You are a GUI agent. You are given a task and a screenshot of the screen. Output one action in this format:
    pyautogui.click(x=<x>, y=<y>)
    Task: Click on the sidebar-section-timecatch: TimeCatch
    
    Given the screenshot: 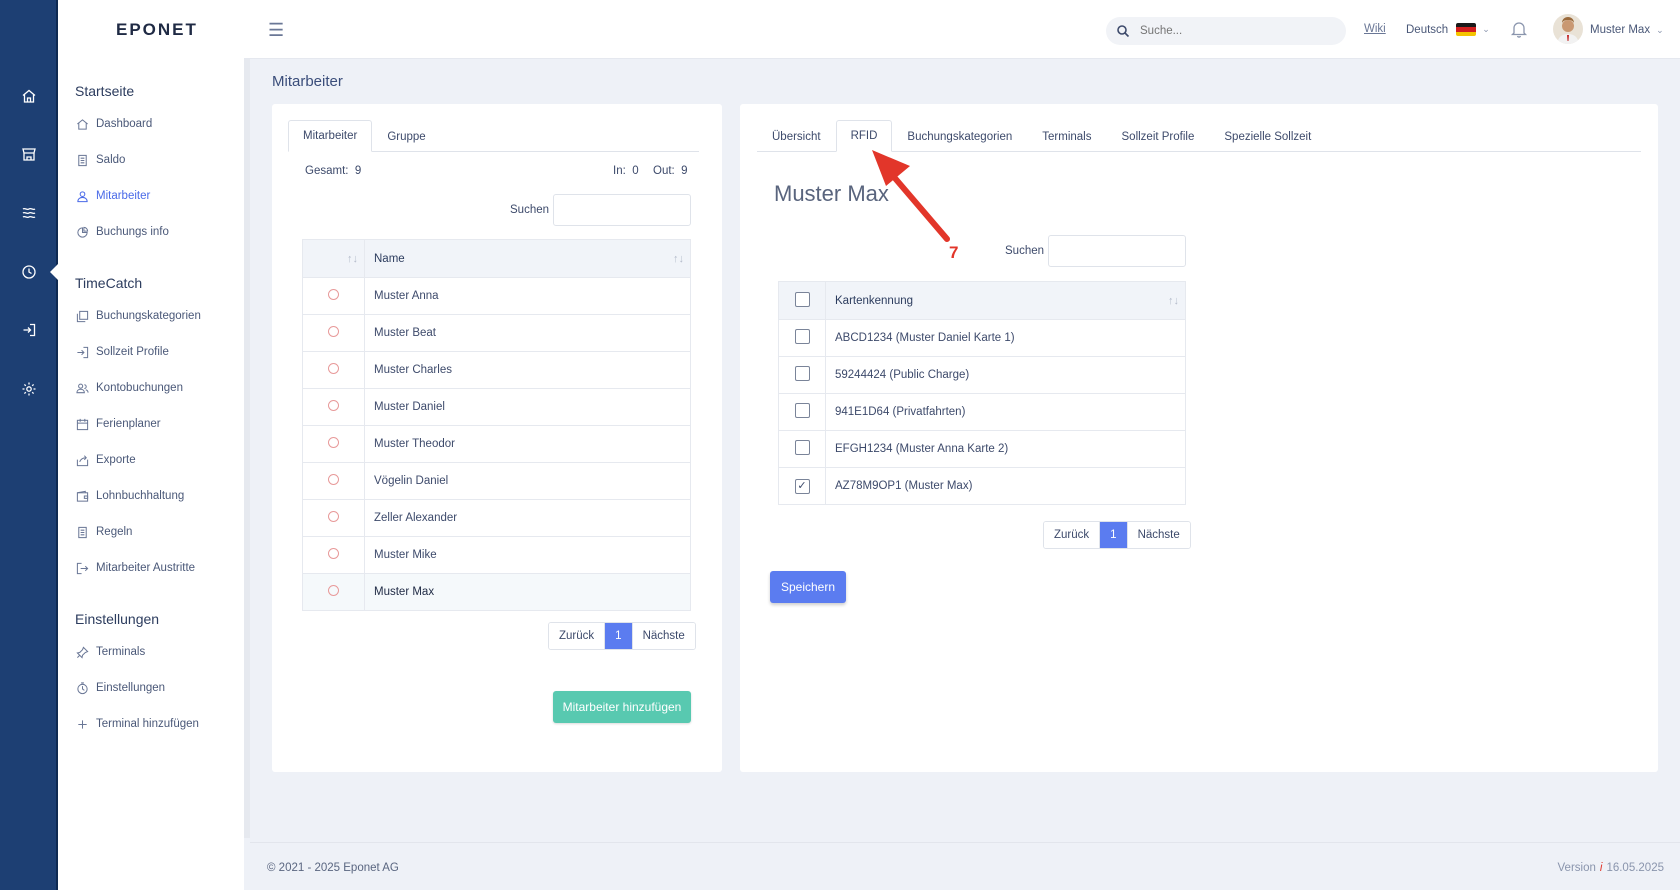 What is the action you would take?
    pyautogui.click(x=109, y=283)
    